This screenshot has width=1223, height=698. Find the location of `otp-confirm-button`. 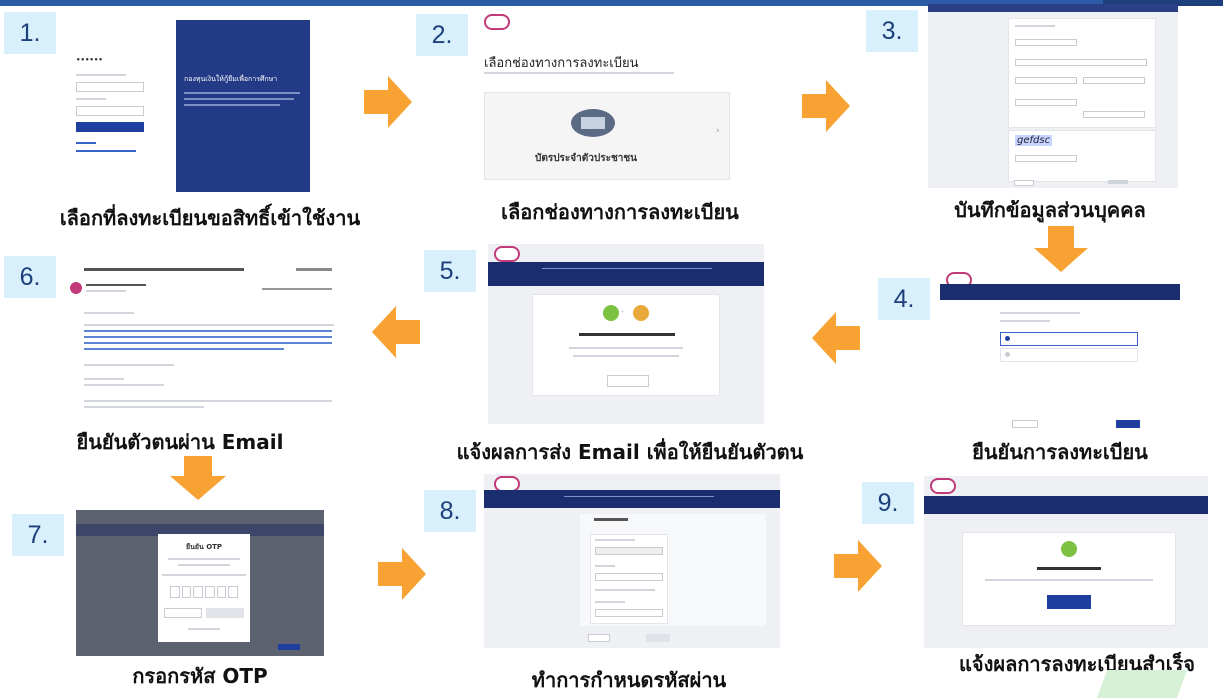

otp-confirm-button is located at coordinates (225, 613).